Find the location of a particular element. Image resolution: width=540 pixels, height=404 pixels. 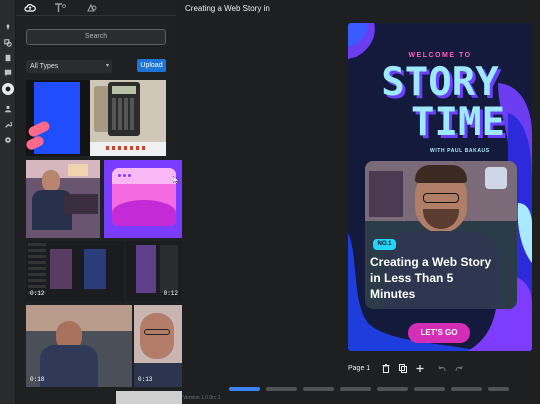

story-title-line-2: TIME is located at coordinates (449, 122).